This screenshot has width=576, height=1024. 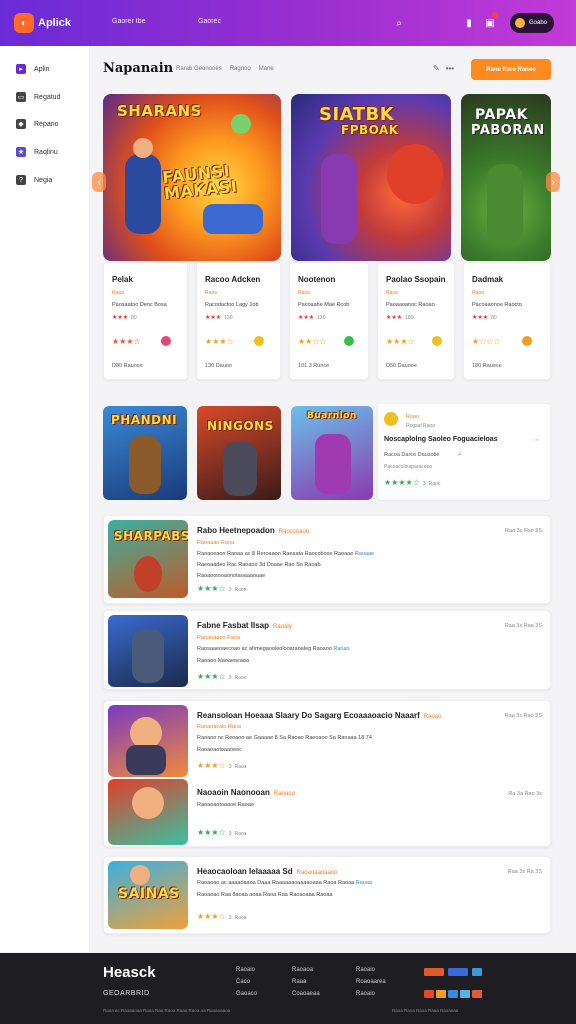 What do you see at coordinates (371, 177) in the screenshot?
I see `hero-art-1: SIATBK FPBOAK` at bounding box center [371, 177].